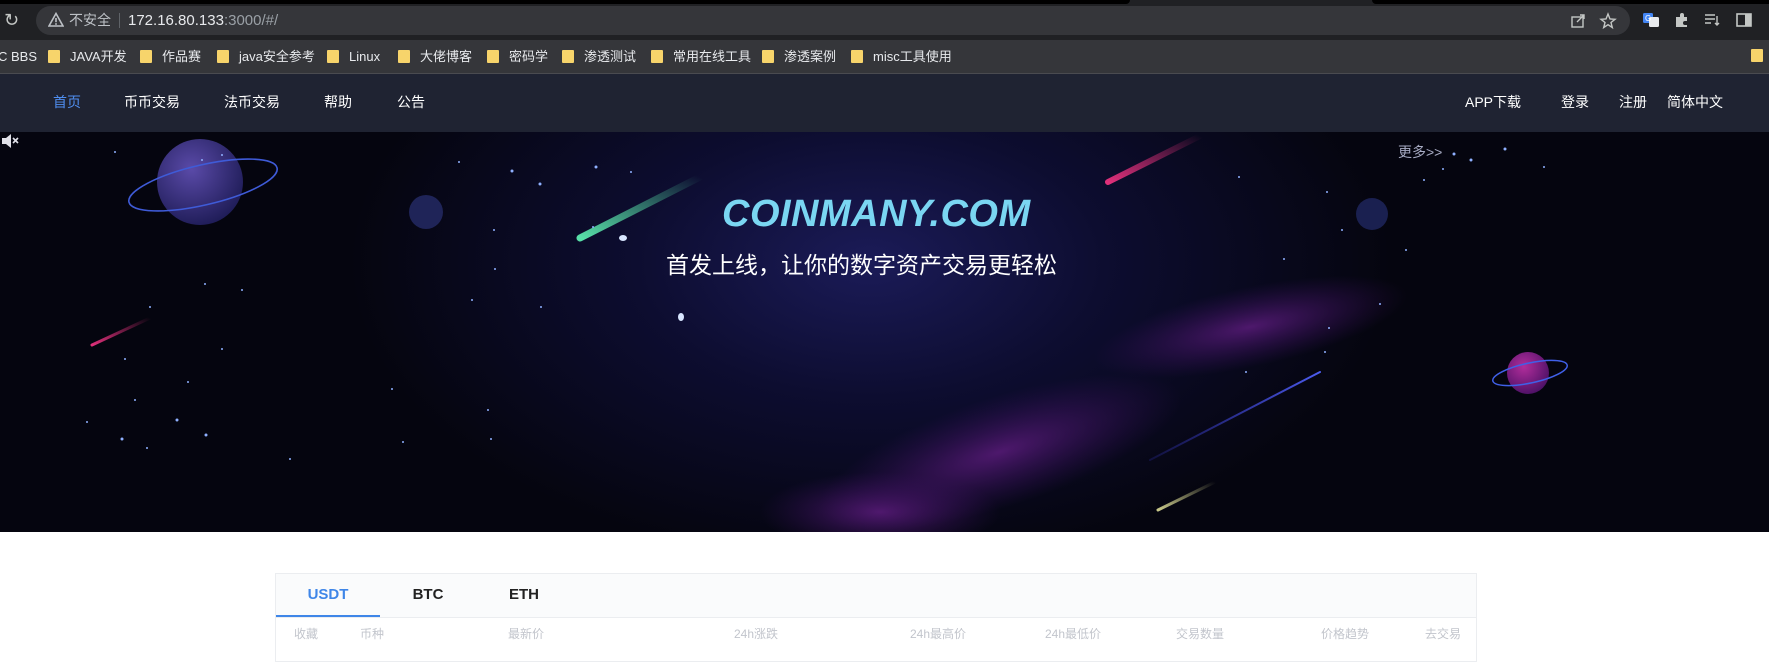 Image resolution: width=1769 pixels, height=662 pixels. What do you see at coordinates (277, 56) in the screenshot?
I see `bookmark-label: java安全参考` at bounding box center [277, 56].